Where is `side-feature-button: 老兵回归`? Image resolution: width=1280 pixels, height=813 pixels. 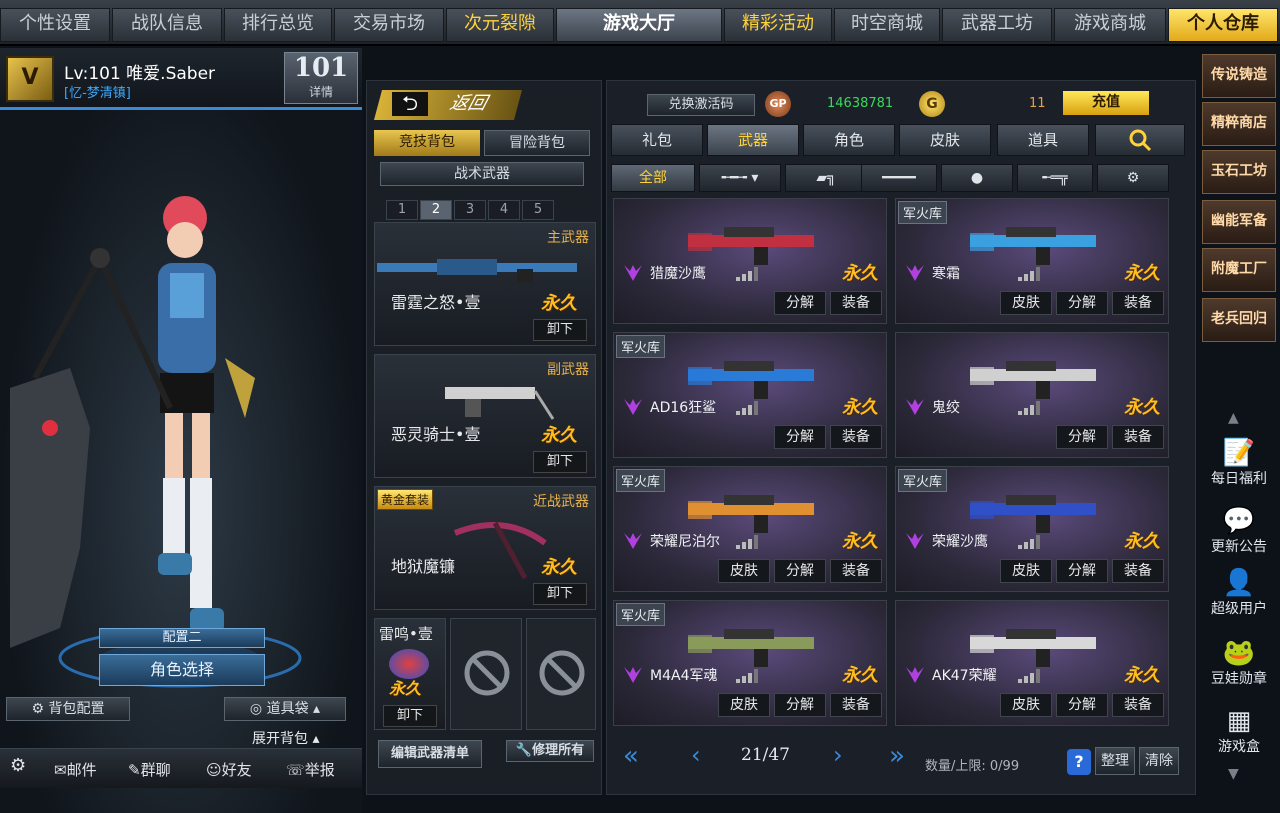 side-feature-button: 老兵回归 is located at coordinates (1239, 320).